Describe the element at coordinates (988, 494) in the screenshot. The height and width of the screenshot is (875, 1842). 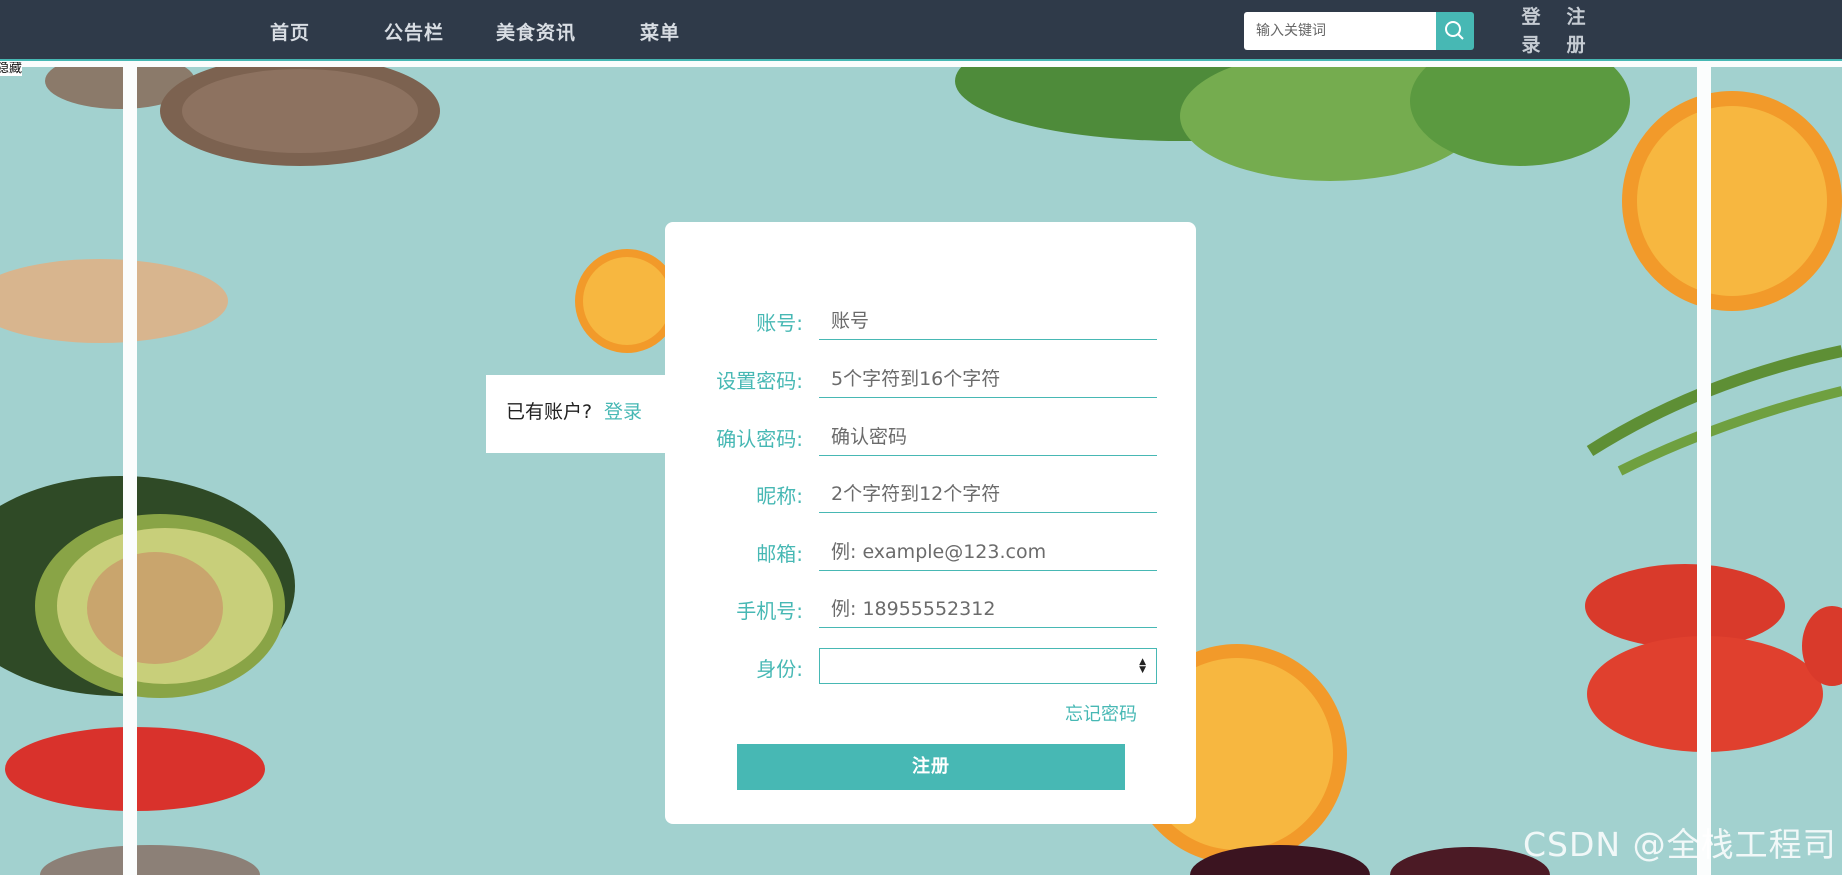
I see `nickname-input` at that location.